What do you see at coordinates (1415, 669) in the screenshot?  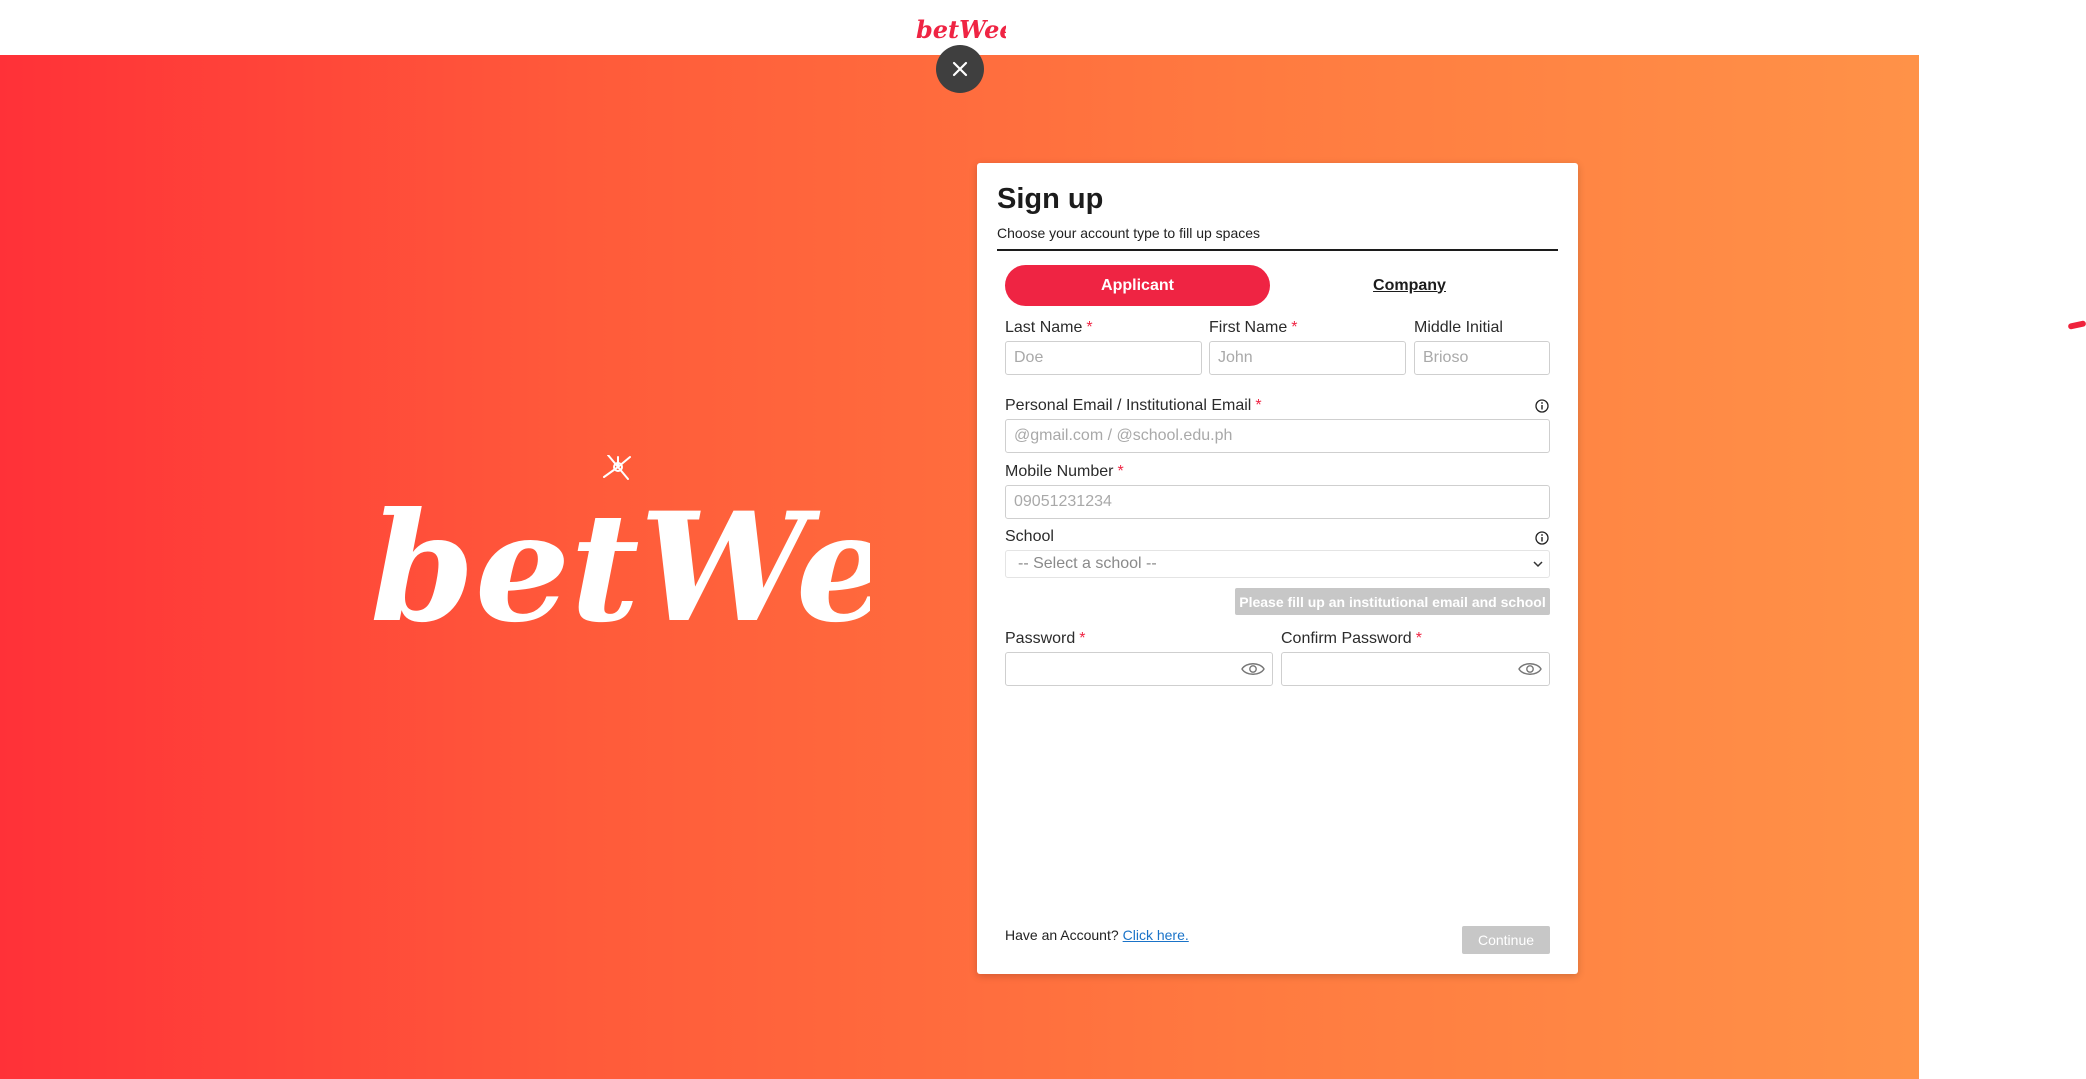 I see `confirm-password-input` at bounding box center [1415, 669].